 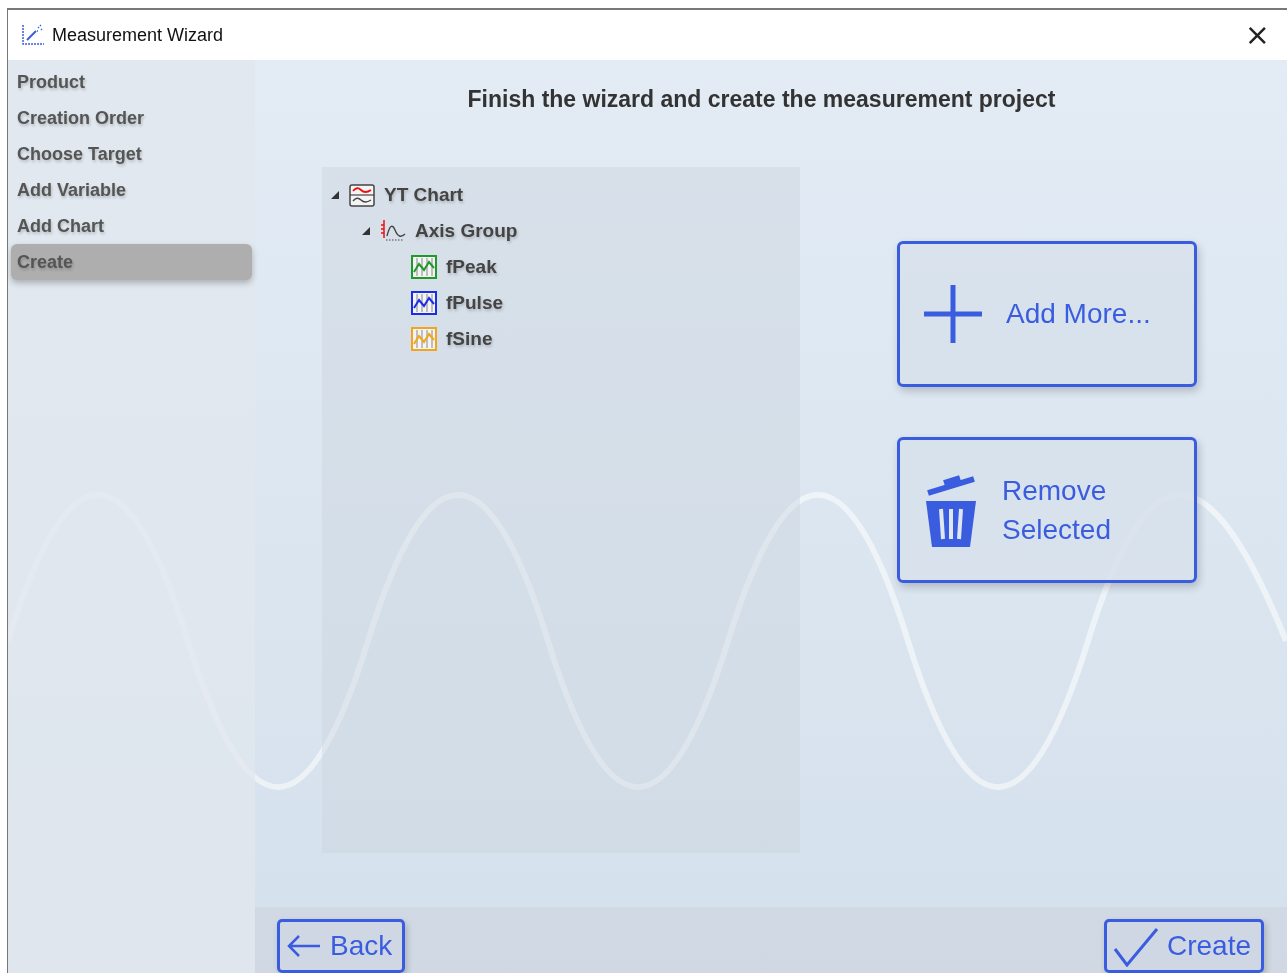 I want to click on plus-icon, so click(x=953, y=314).